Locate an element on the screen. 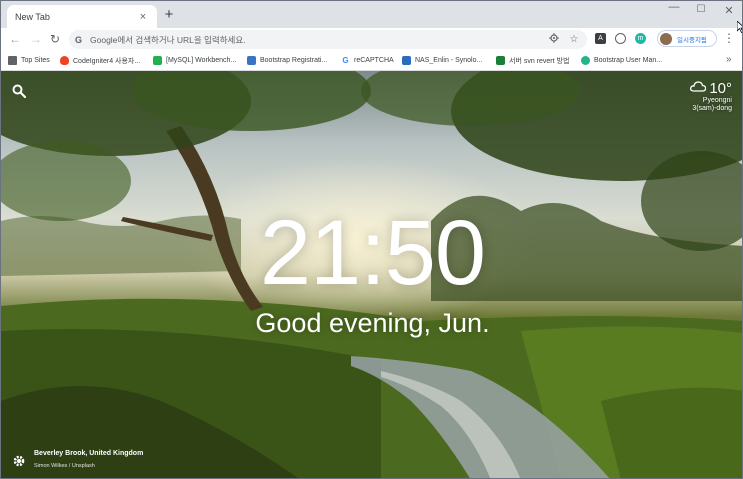 This screenshot has width=743, height=479. tab-strip: New Tab × + — ☐ ✕ is located at coordinates (371, 14).